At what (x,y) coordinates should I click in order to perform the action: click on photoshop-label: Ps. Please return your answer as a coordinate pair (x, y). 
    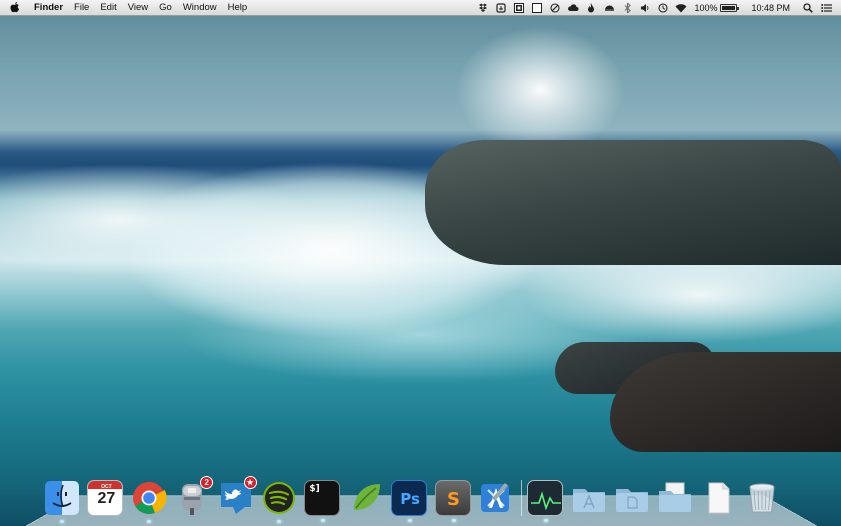
    Looking at the image, I should click on (410, 499).